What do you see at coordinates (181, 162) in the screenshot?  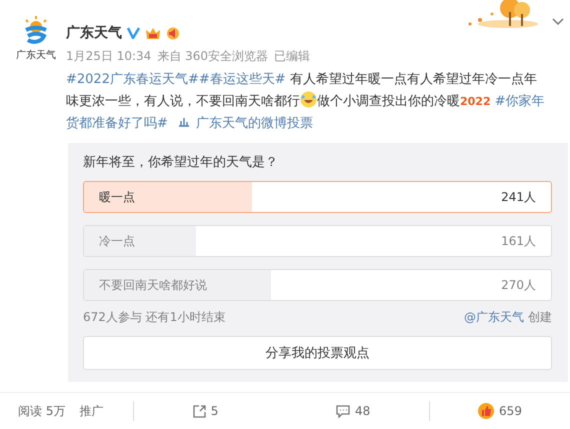 I see `poll-question: 新年将至，你希望过年的天气是？` at bounding box center [181, 162].